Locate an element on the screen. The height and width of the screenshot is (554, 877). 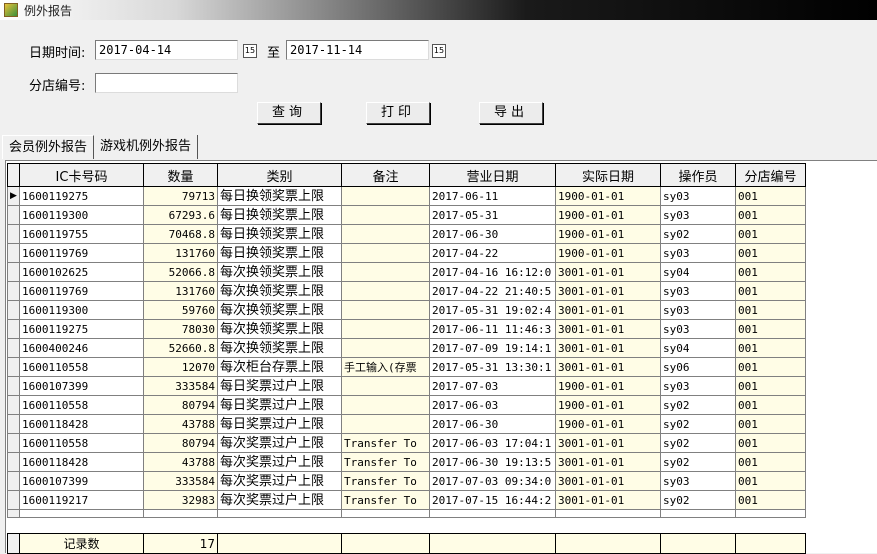
business-date-cell: 2017-06-03 17:04:1 is located at coordinates (492, 443).